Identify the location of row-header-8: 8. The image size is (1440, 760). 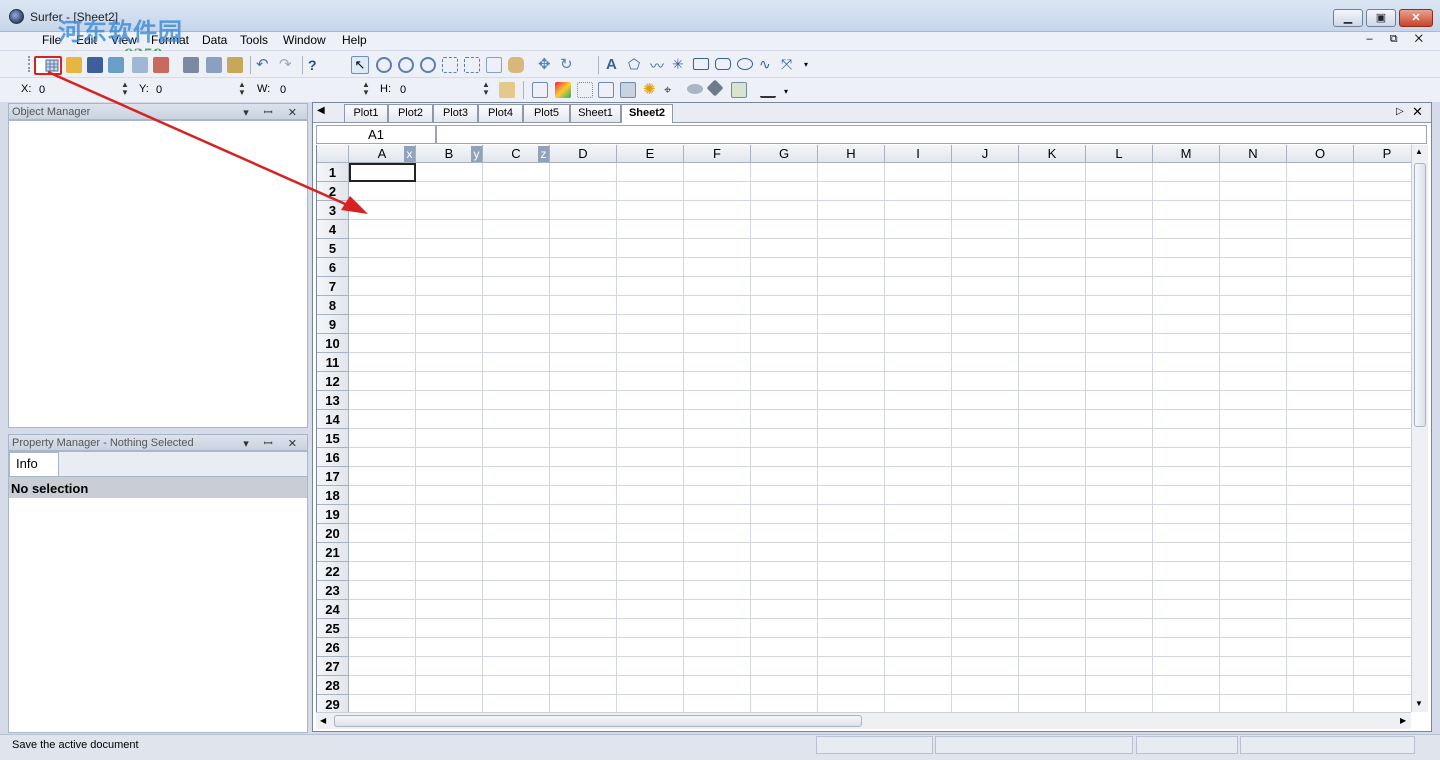
(333, 305).